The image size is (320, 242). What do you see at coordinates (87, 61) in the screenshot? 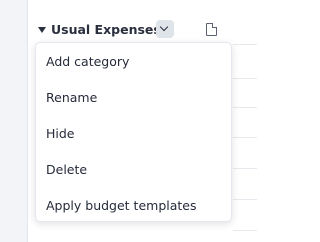
I see `menu-item-add-category: Add category` at bounding box center [87, 61].